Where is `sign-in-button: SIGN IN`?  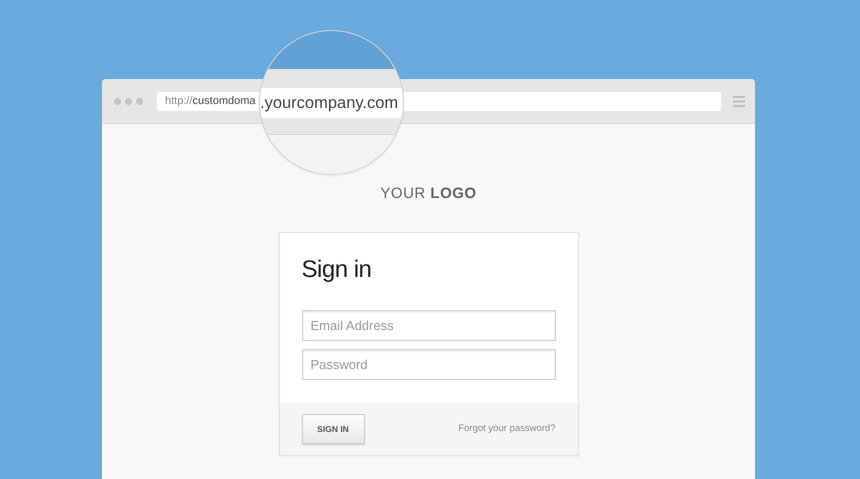 sign-in-button: SIGN IN is located at coordinates (333, 429).